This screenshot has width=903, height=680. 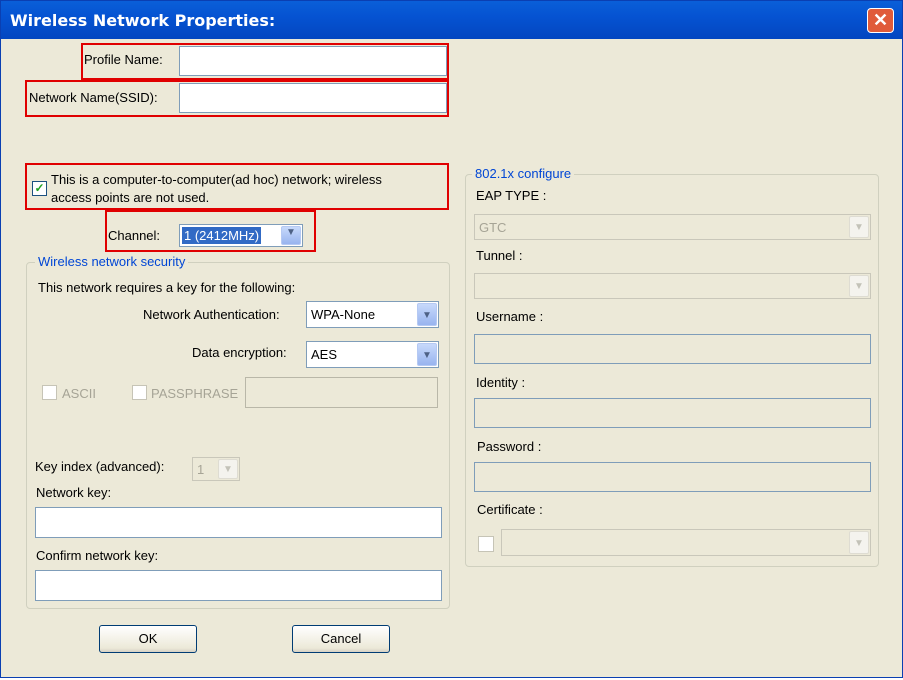 I want to click on adhoc-text-line2: access points are not used., so click(x=130, y=197).